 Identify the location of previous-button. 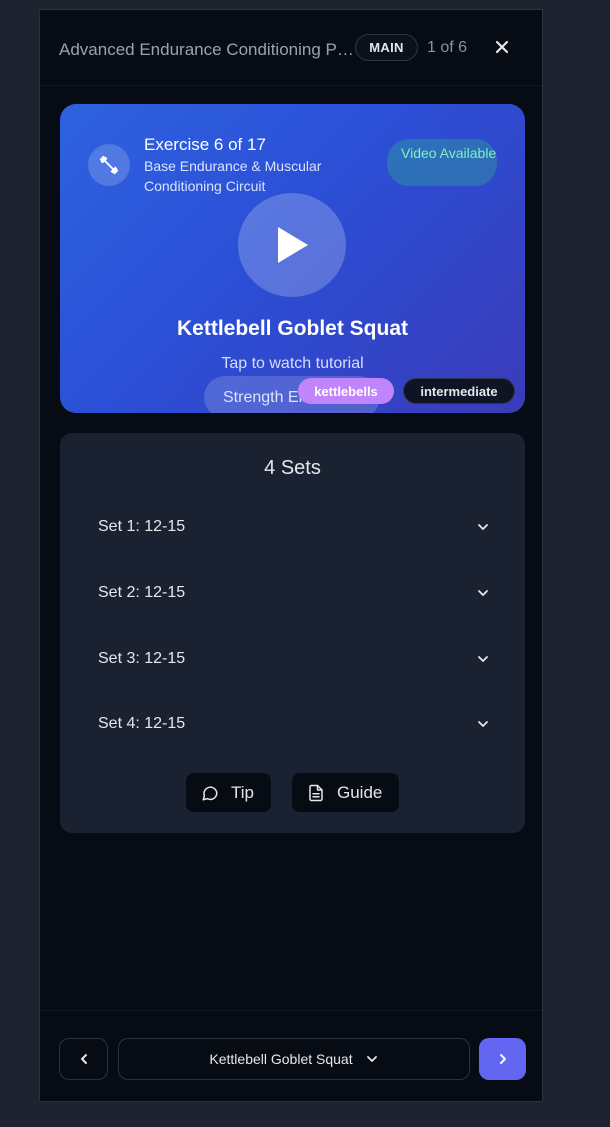
(83, 1059).